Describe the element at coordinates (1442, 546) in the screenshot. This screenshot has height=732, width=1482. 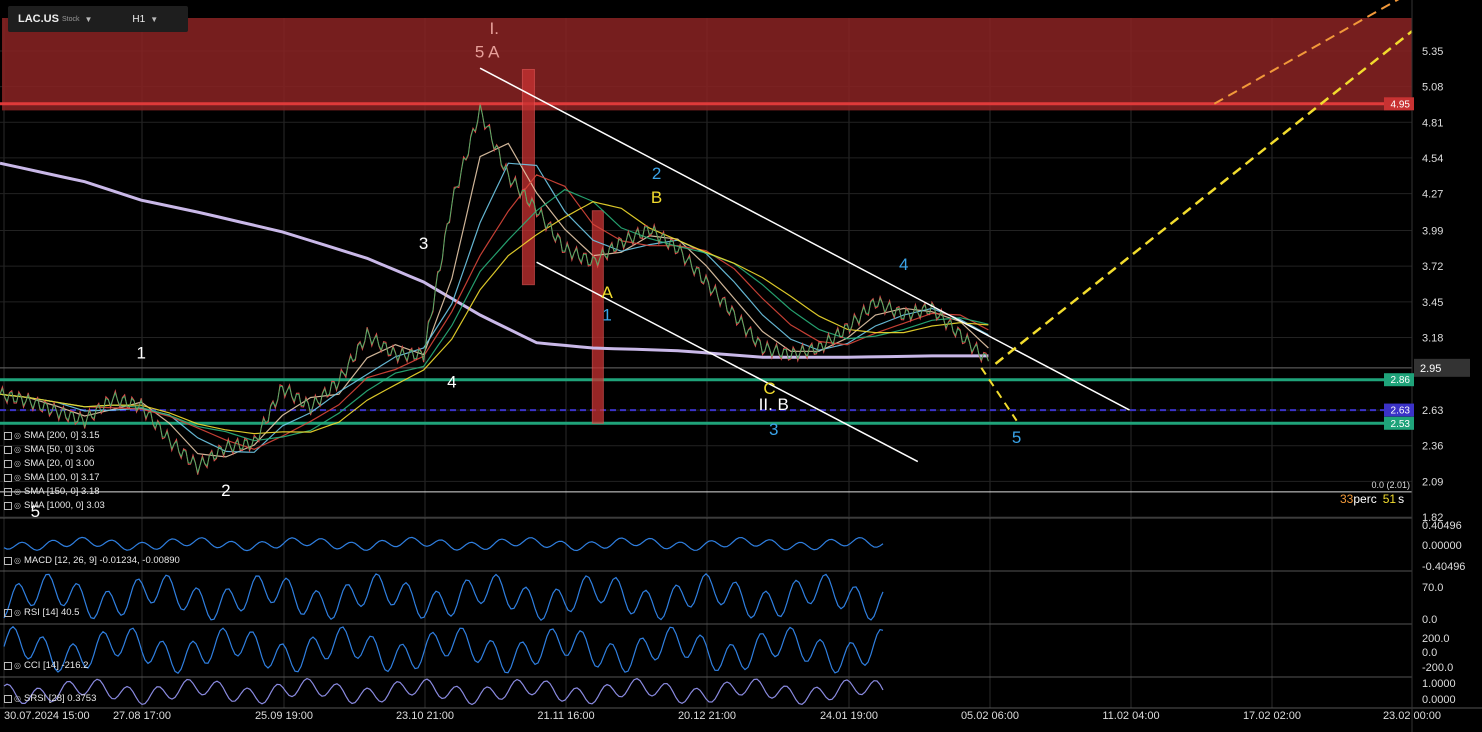
I see `pane-axis-label: 0.00000` at that location.